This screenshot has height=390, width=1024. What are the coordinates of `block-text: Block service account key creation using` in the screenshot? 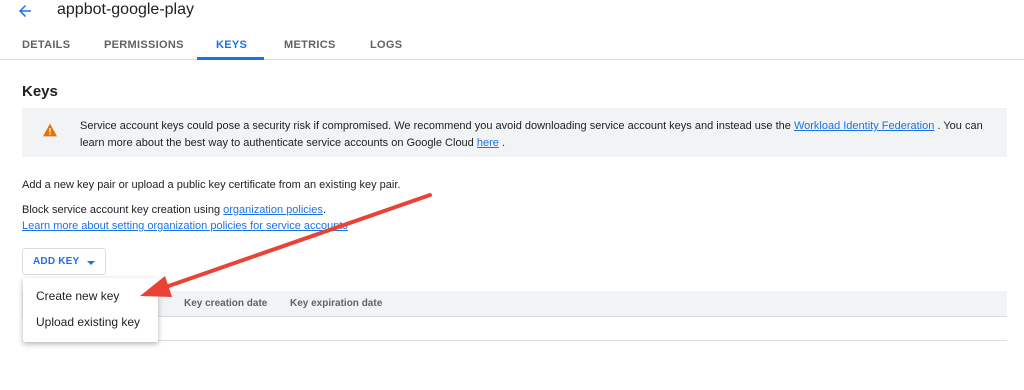 It's located at (123, 210).